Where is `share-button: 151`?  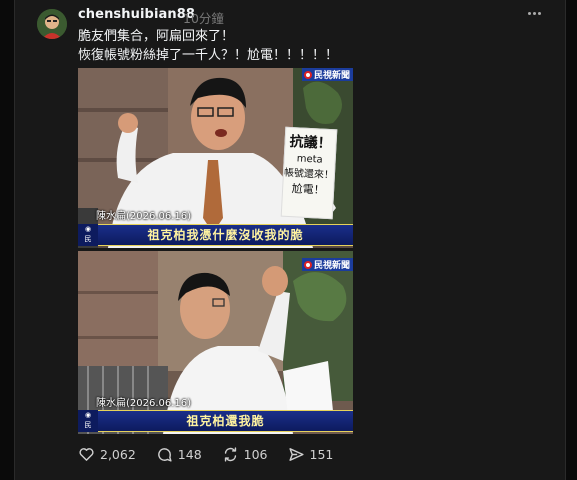 share-button: 151 is located at coordinates (311, 454).